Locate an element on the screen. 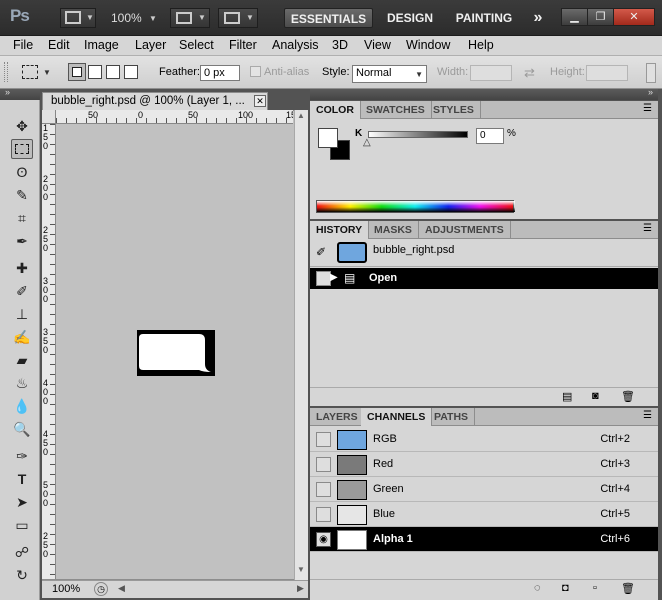  chevron-down-icon: ▼ is located at coordinates (153, 18).